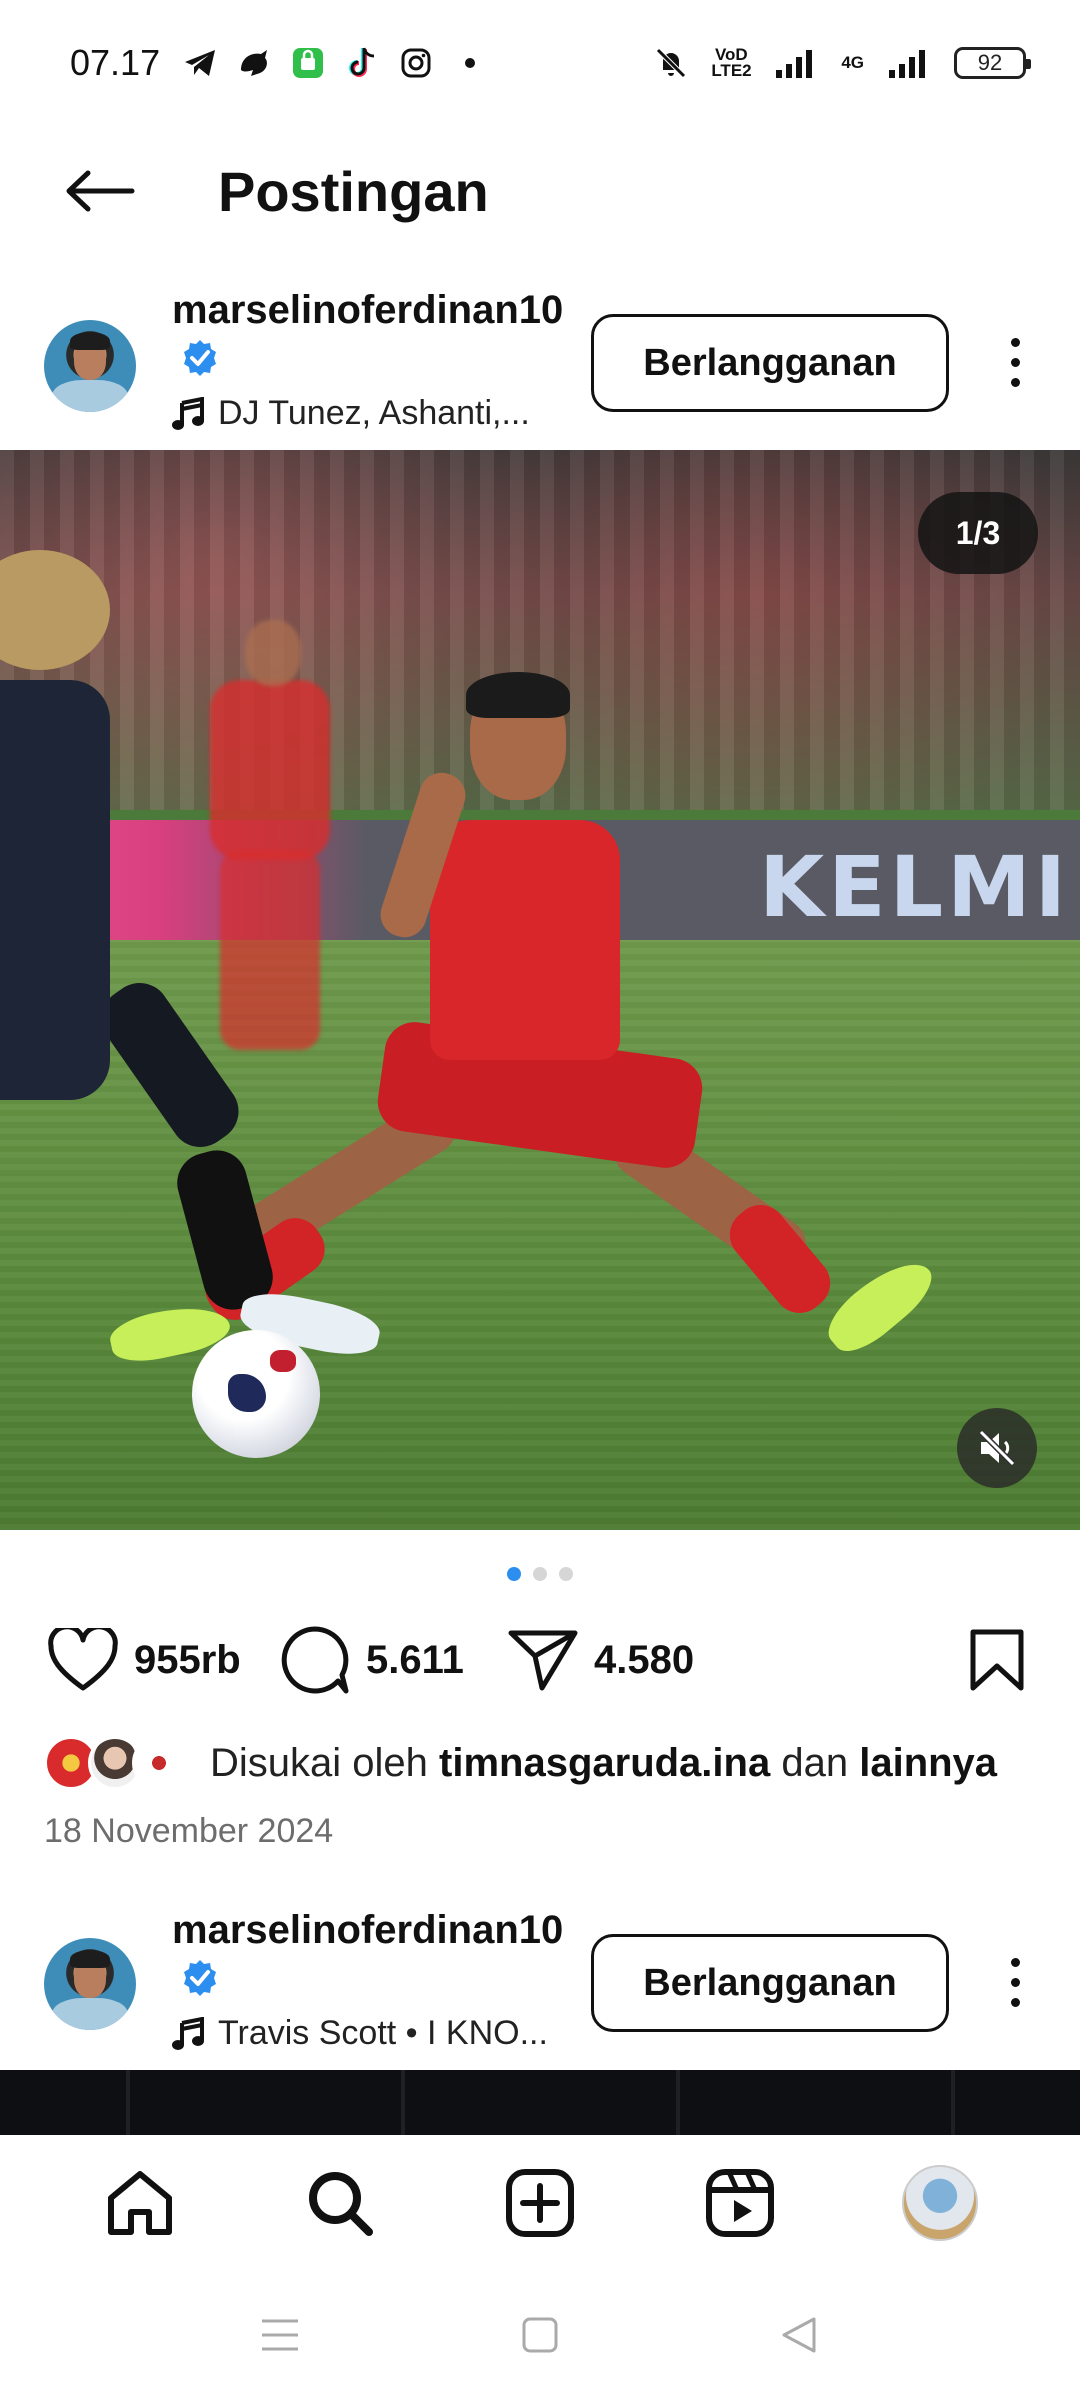  What do you see at coordinates (992, 63) in the screenshot?
I see `battery-indicator: 92` at bounding box center [992, 63].